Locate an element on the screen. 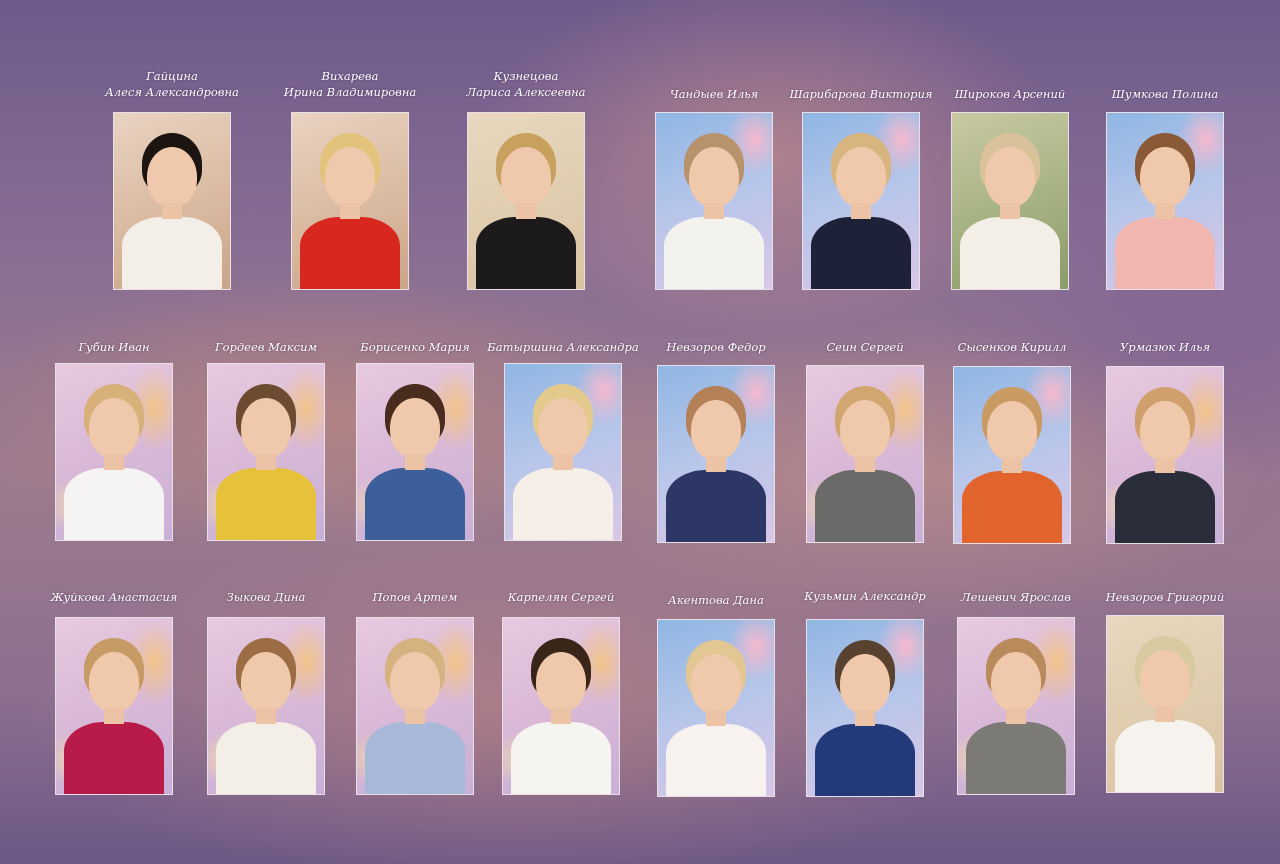 The height and width of the screenshot is (864, 1280). person-card: Широков Арсений is located at coordinates (1010, 188).